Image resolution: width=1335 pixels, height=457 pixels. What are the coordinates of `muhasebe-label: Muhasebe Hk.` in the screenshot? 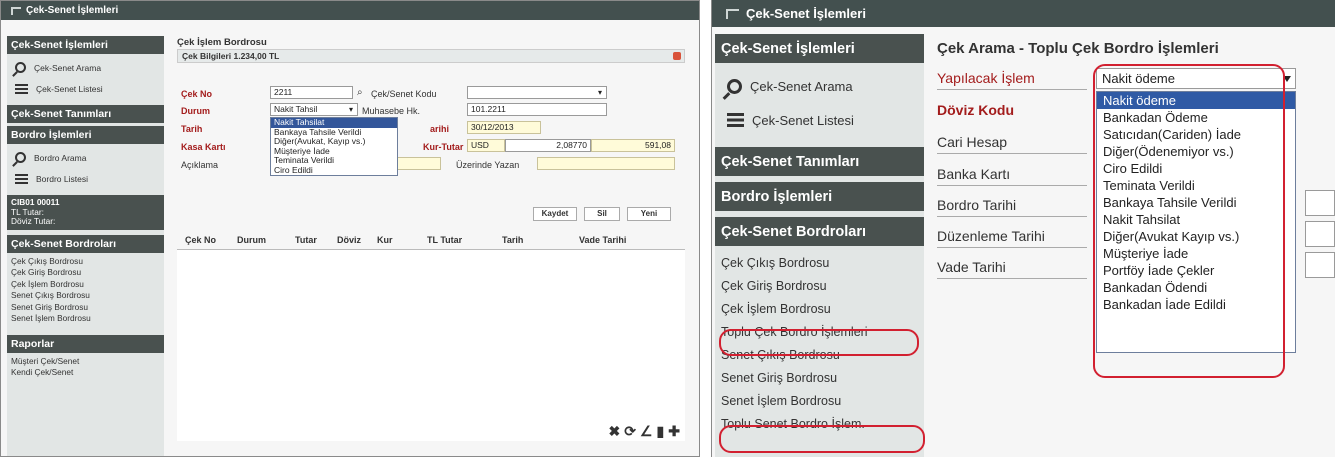 It's located at (391, 111).